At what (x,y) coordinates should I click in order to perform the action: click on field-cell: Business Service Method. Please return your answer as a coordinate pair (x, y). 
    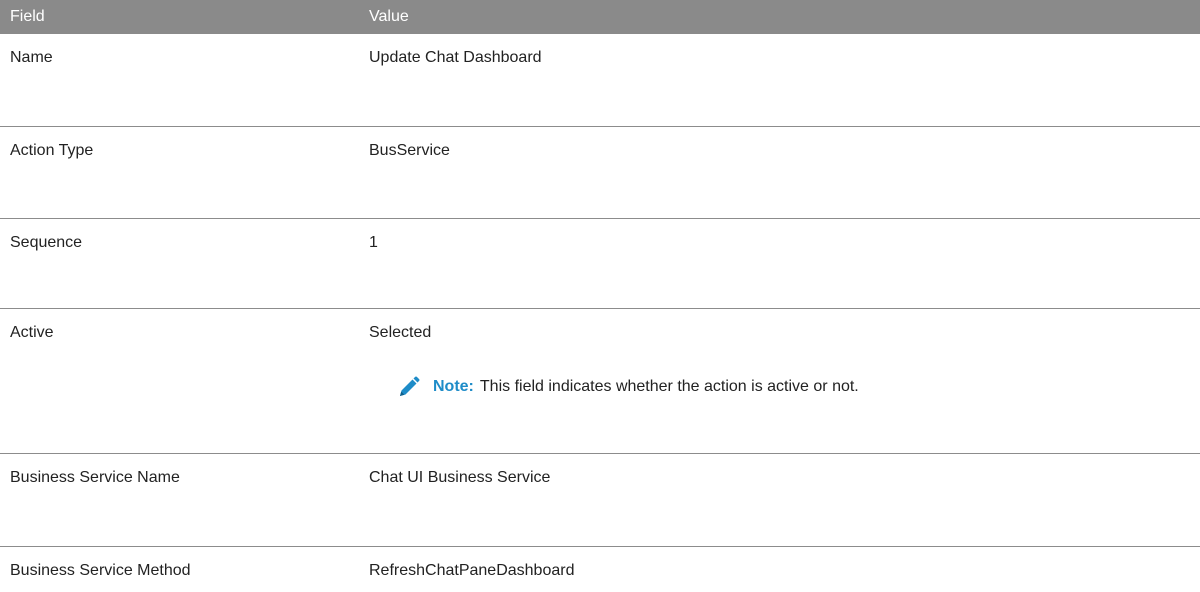
    Looking at the image, I should click on (100, 570).